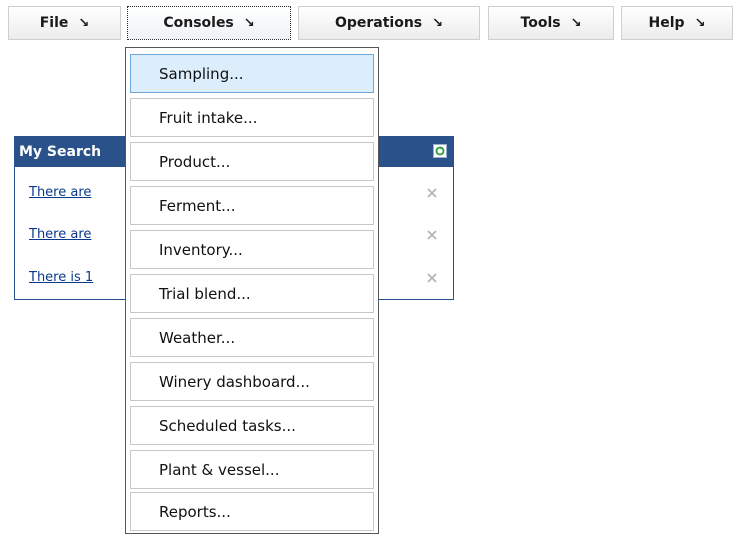 This screenshot has height=534, width=733. I want to click on menu-tools: Tools ↘, so click(551, 23).